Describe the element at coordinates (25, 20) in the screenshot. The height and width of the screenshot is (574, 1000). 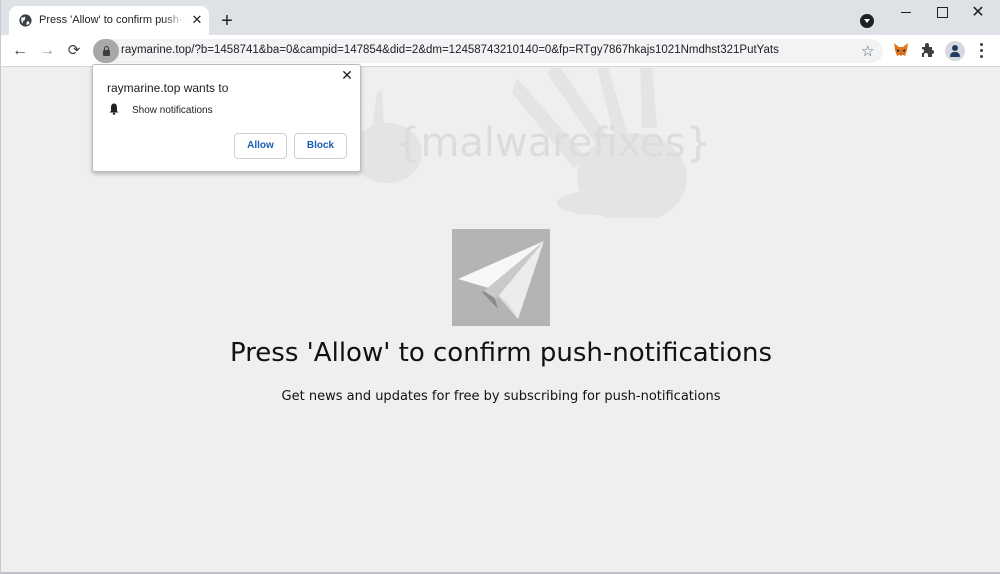
I see `globe-icon` at that location.